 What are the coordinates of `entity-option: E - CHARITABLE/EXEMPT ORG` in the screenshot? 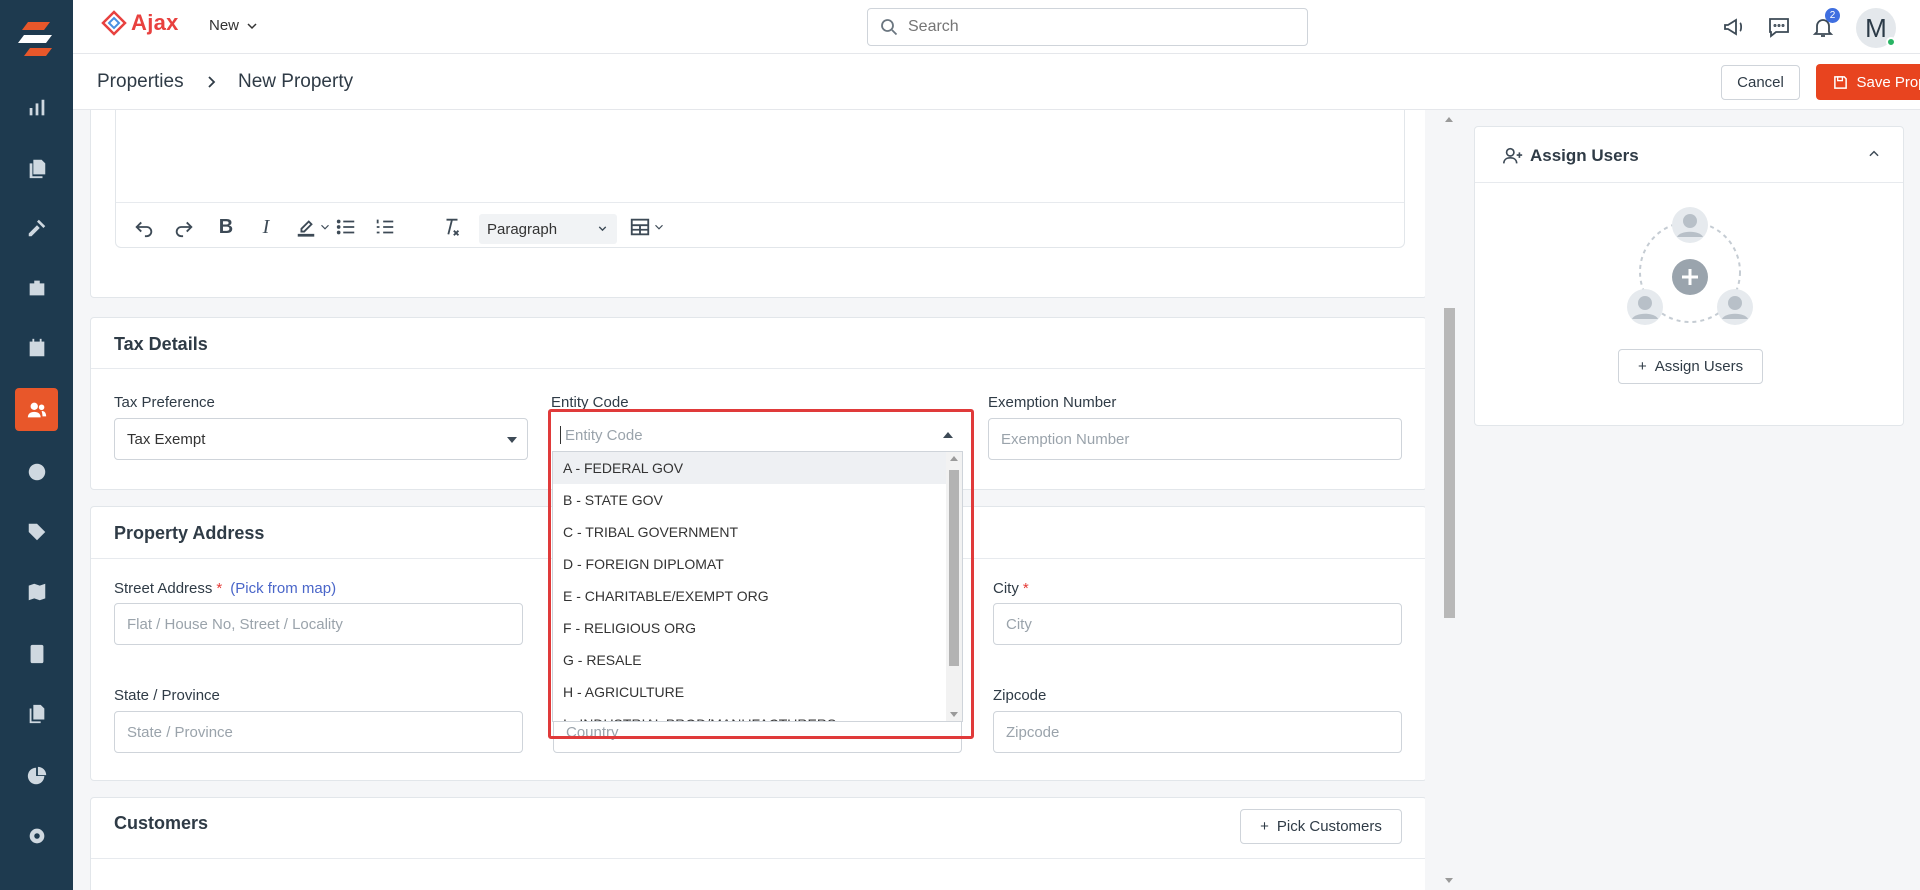 It's located at (750, 596).